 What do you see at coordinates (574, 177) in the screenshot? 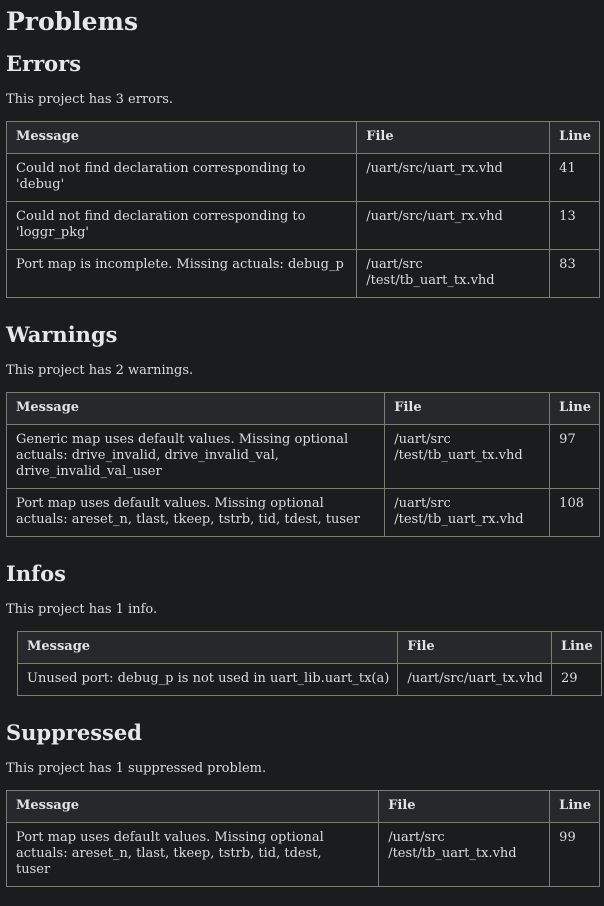
I see `line-cell: 41` at bounding box center [574, 177].